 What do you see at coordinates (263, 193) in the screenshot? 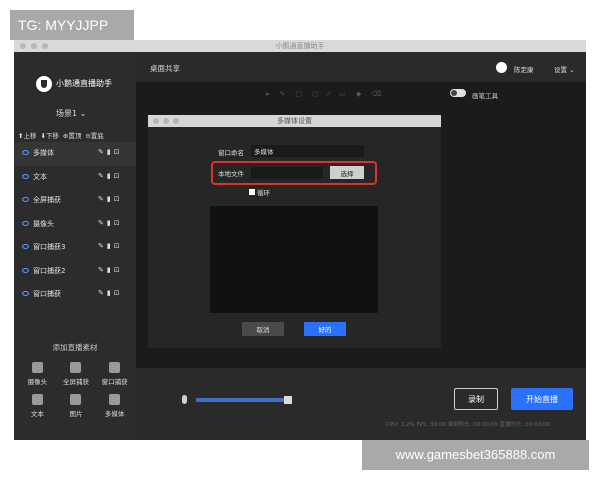
I see `loop-label: 循环` at bounding box center [263, 193].